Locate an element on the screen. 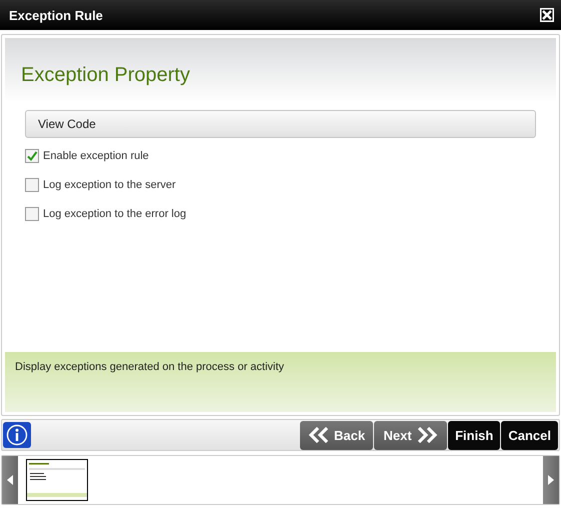  section-header: View Code is located at coordinates (280, 124).